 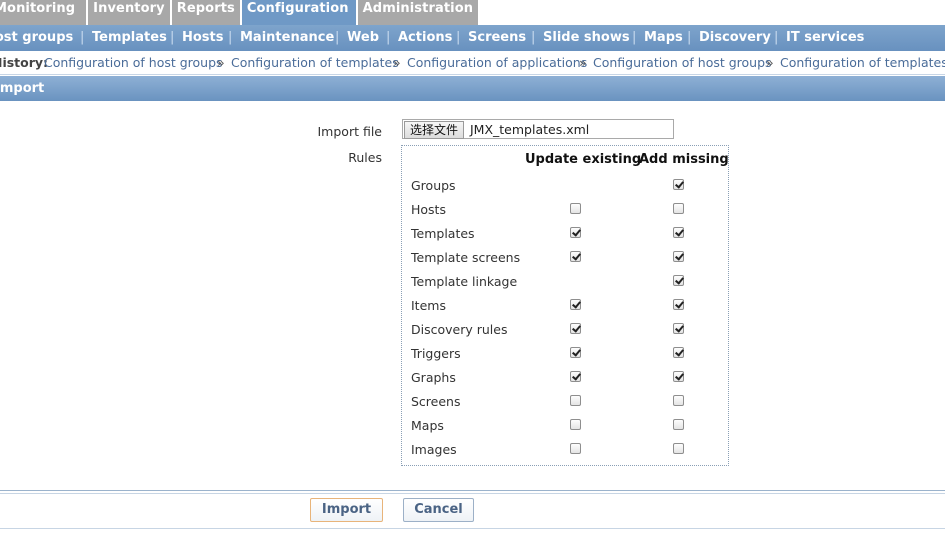 What do you see at coordinates (684, 159) in the screenshot?
I see `column-add-missing: Add missing` at bounding box center [684, 159].